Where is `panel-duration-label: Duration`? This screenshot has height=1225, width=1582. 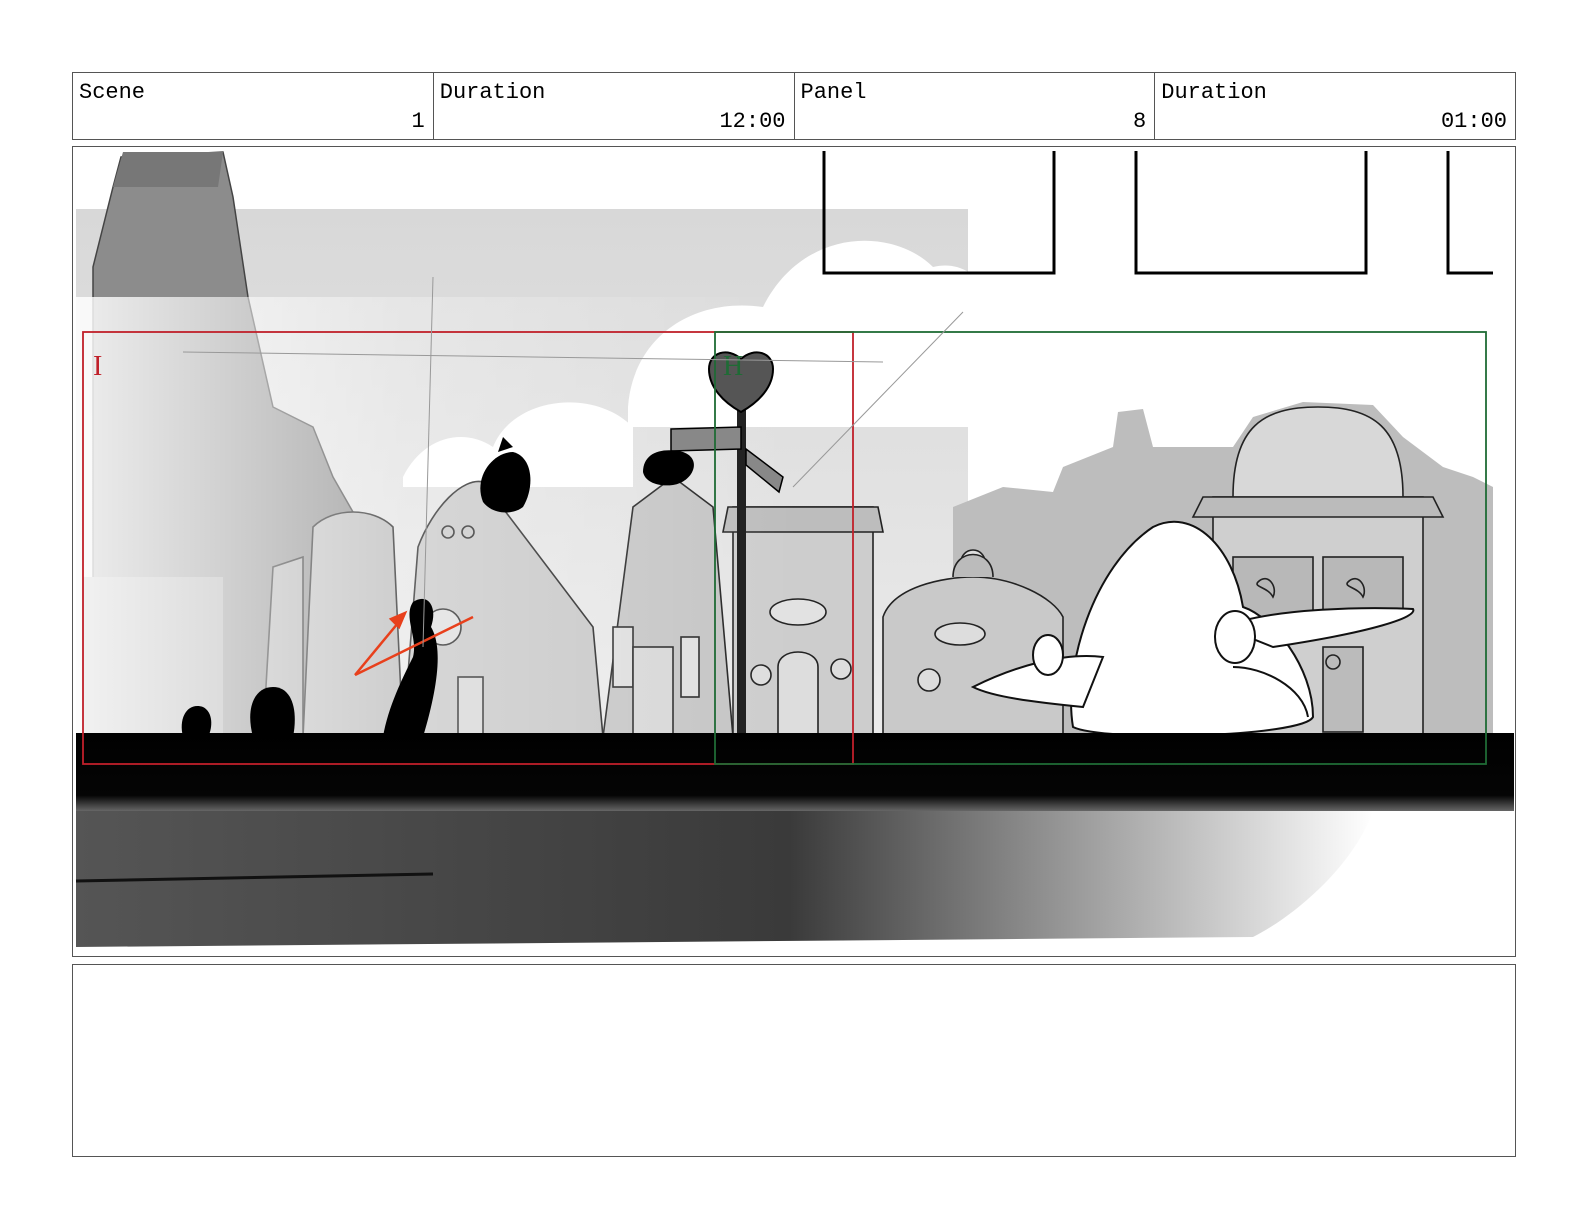 panel-duration-label: Duration is located at coordinates (1214, 92).